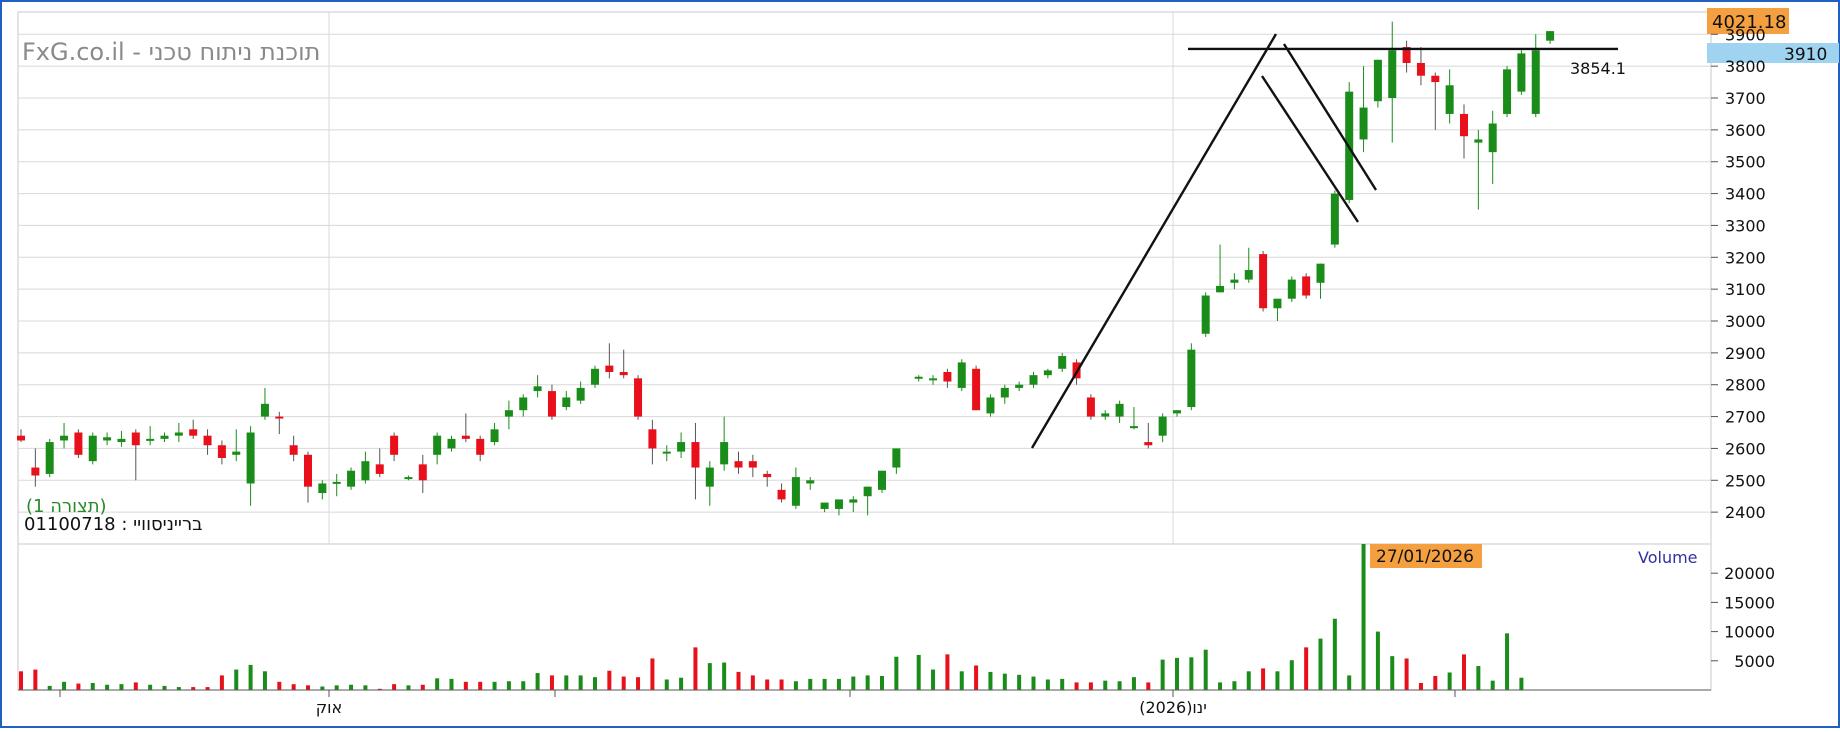 This screenshot has height=732, width=1840. I want to click on y-tick-label: 2700, so click(1745, 417).